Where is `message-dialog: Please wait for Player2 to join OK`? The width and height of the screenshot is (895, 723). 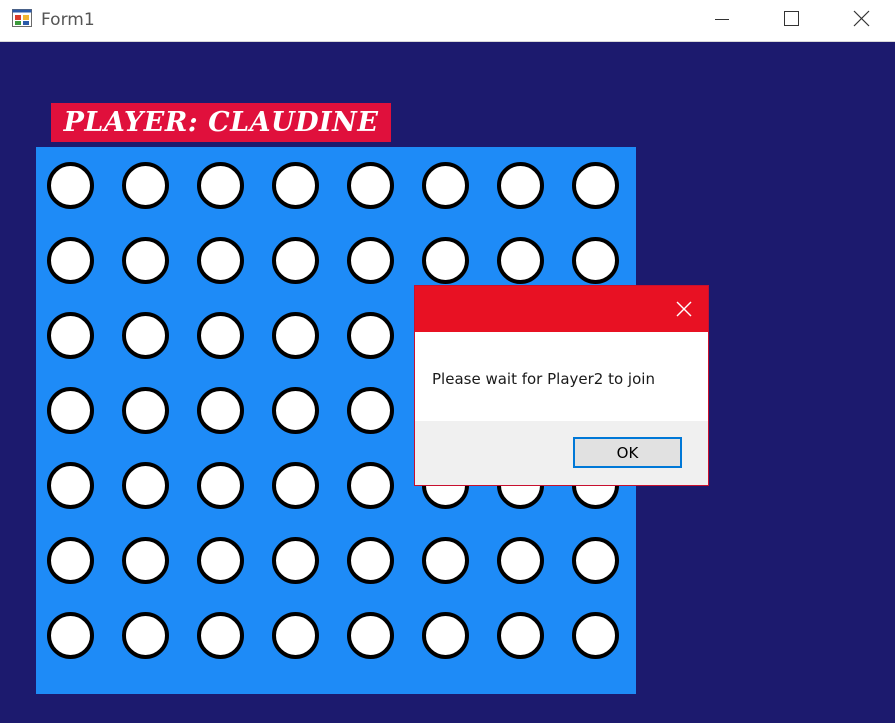 message-dialog: Please wait for Player2 to join OK is located at coordinates (561, 385).